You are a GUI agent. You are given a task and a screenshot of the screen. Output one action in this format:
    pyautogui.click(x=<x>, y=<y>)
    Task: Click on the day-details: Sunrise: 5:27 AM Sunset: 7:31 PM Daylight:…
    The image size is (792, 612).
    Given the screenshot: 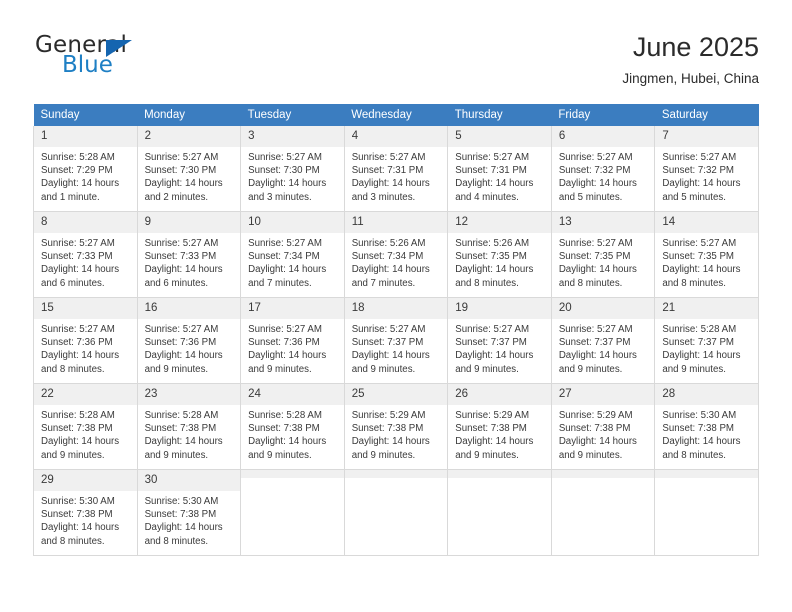 What is the action you would take?
    pyautogui.click(x=396, y=175)
    